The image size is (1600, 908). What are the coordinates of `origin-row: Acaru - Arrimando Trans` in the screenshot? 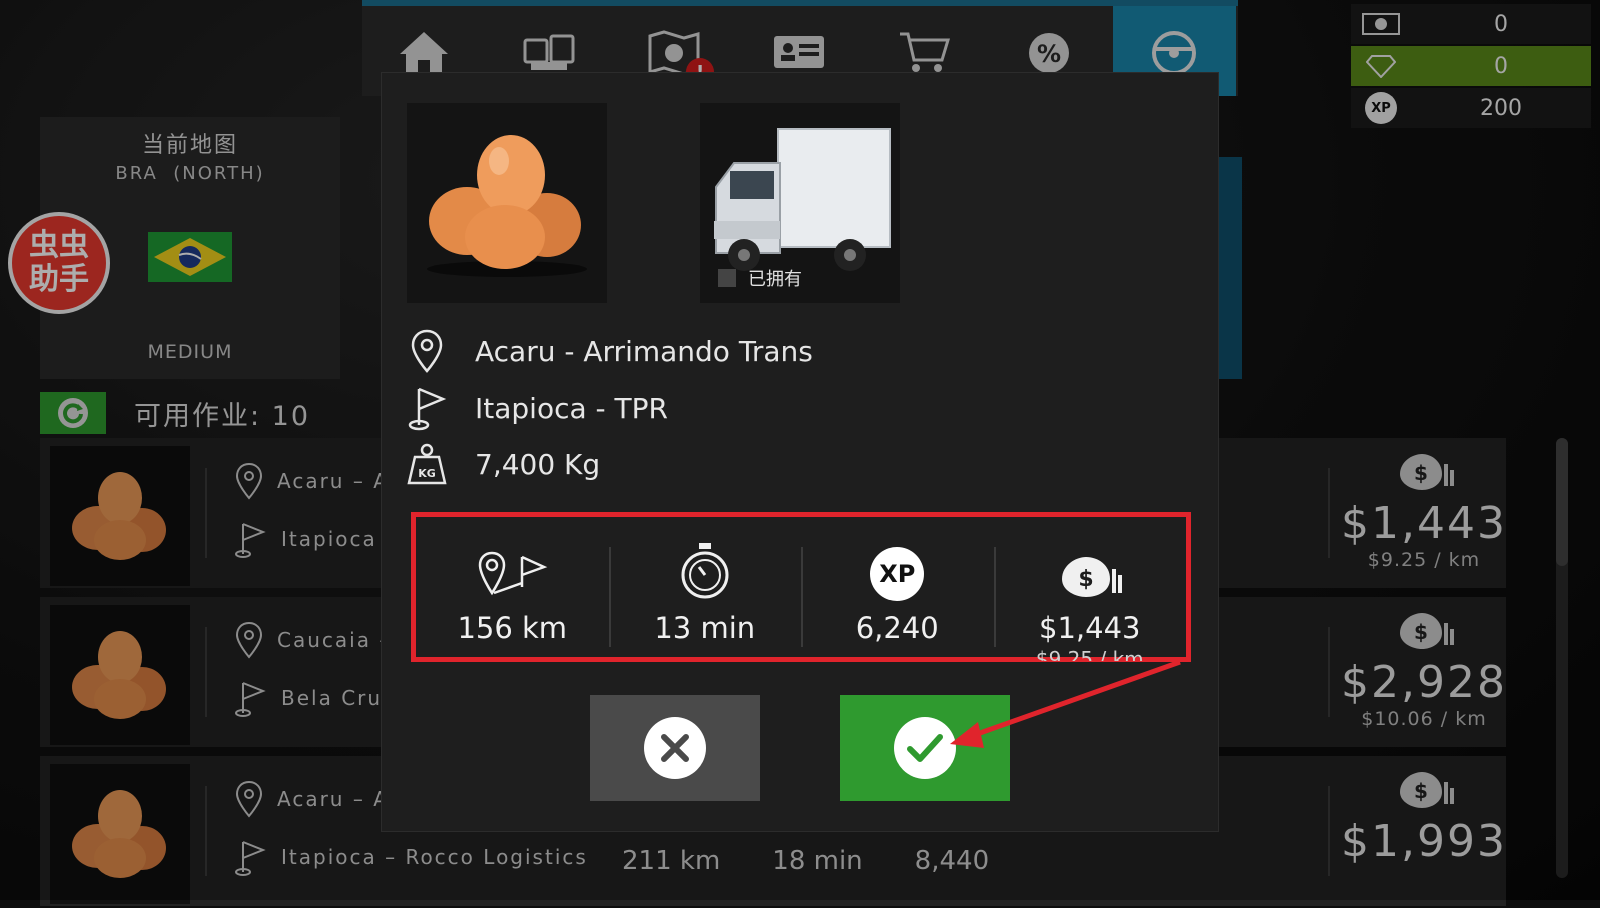 It's located at (610, 351).